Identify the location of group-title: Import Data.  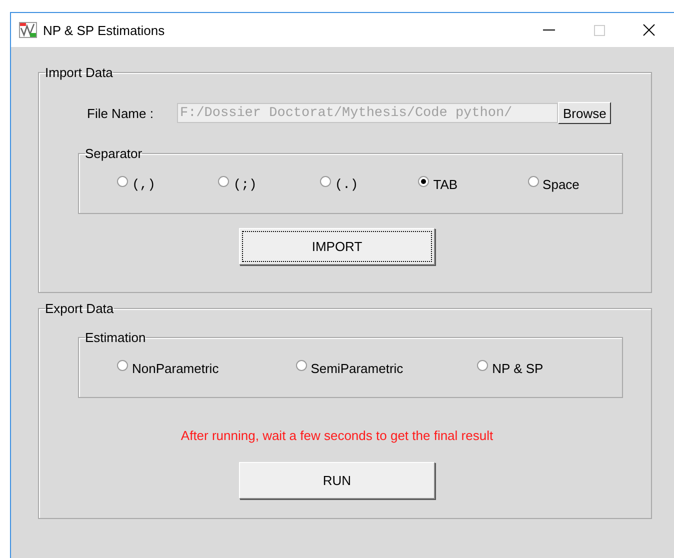
(79, 72).